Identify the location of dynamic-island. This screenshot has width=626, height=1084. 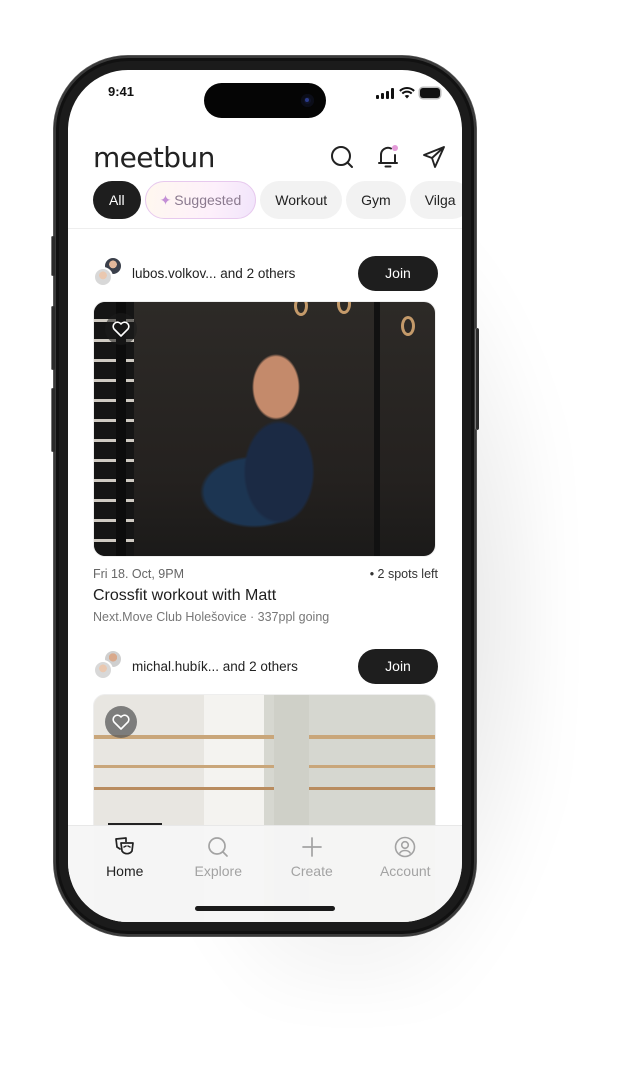
(265, 100).